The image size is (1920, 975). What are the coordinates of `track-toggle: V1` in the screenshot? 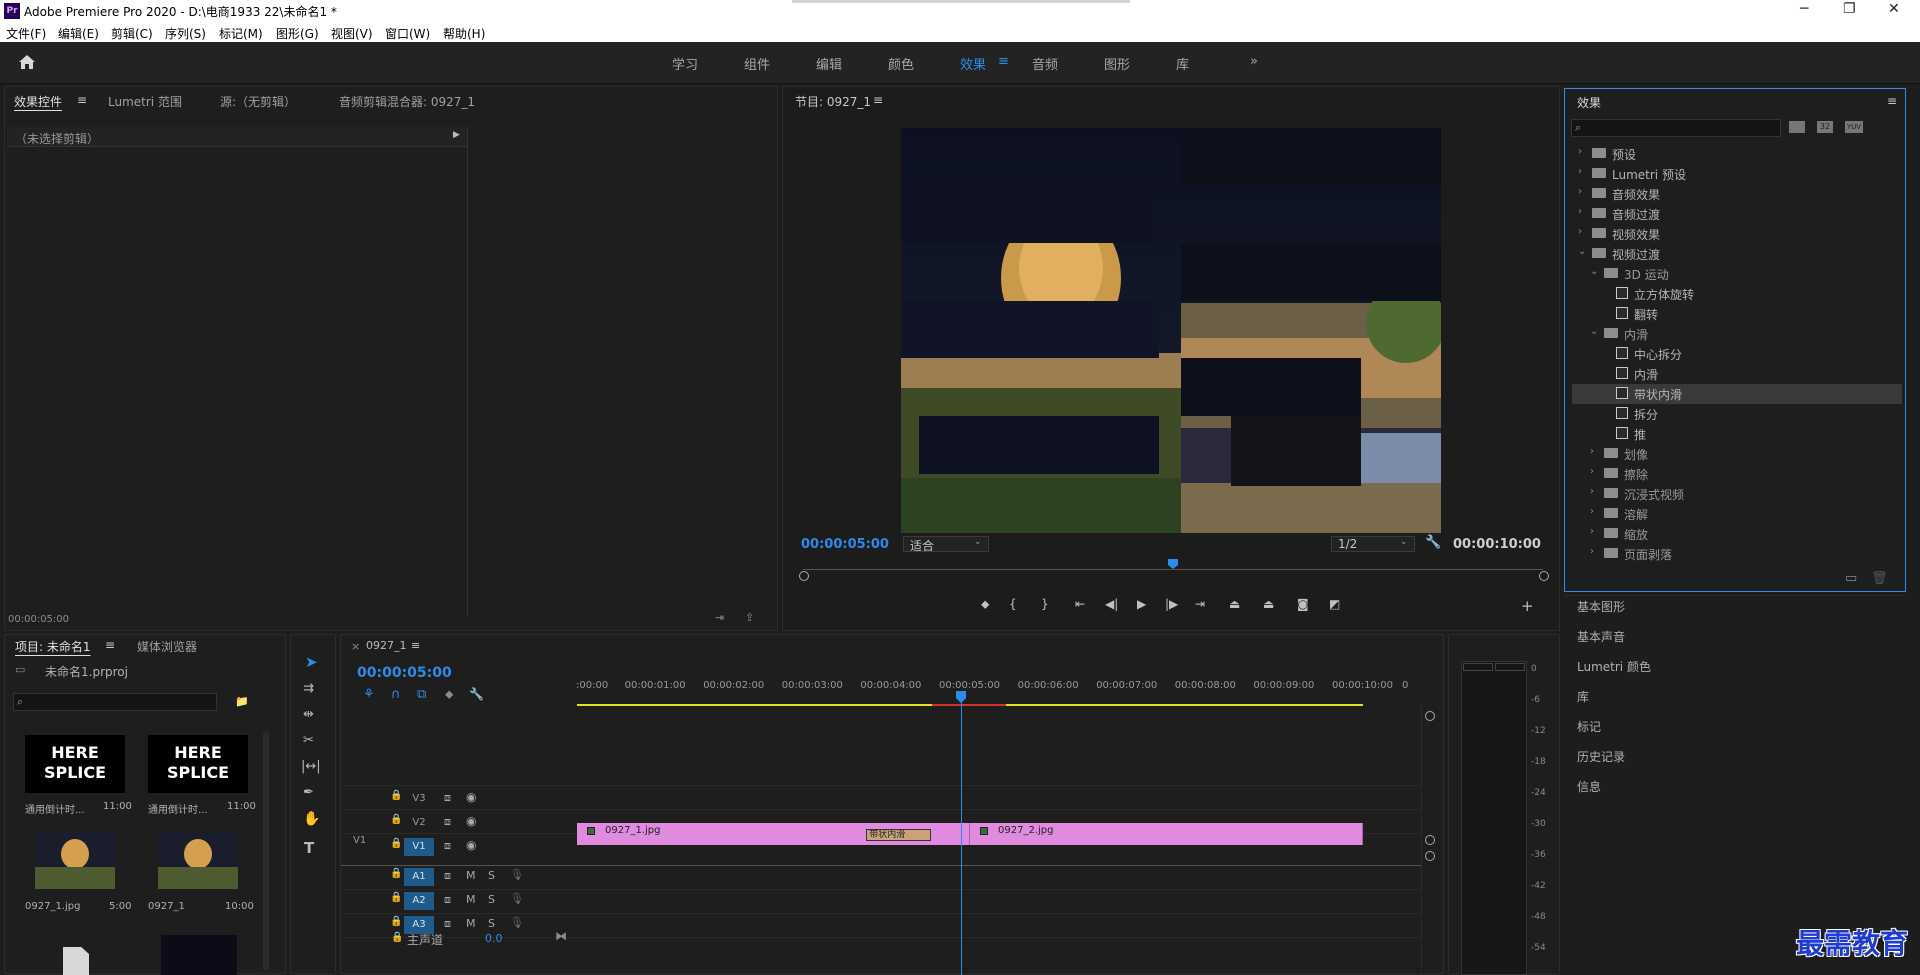 It's located at (419, 847).